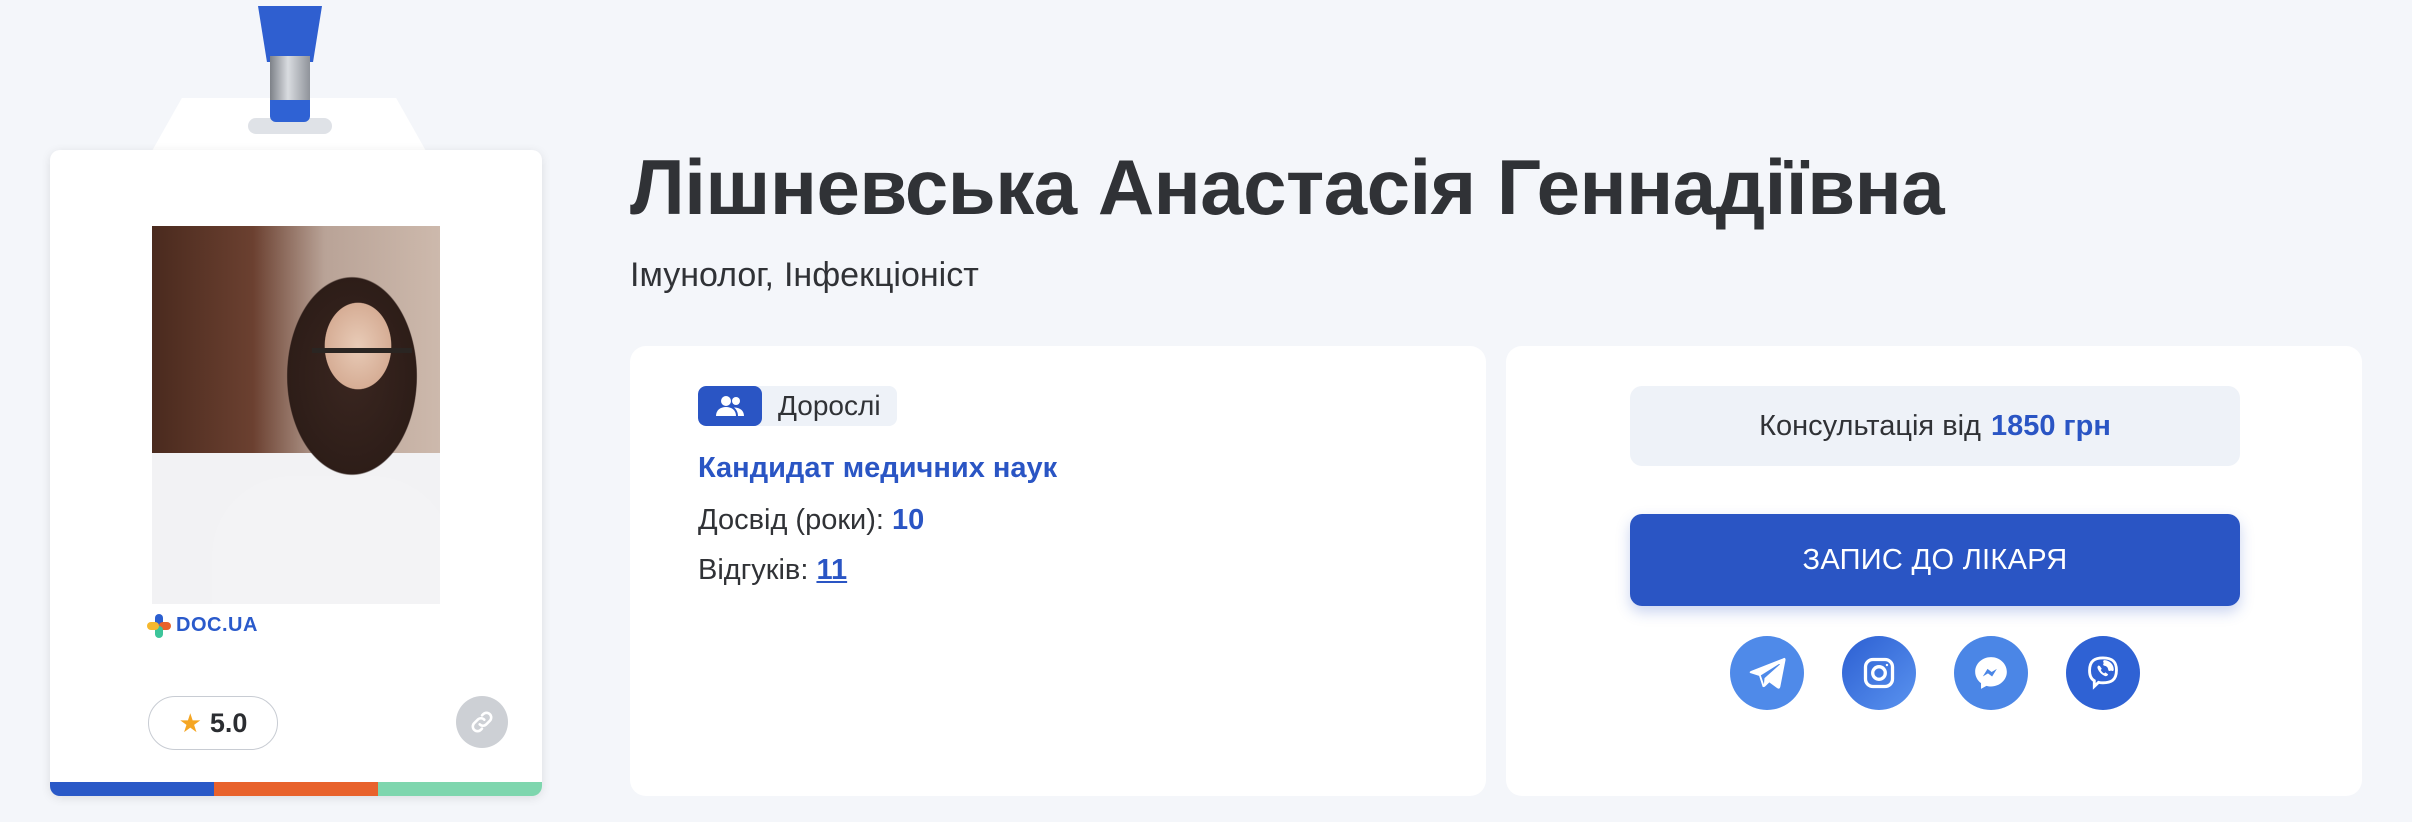  What do you see at coordinates (831, 570) in the screenshot?
I see `reviews-count-link: 11` at bounding box center [831, 570].